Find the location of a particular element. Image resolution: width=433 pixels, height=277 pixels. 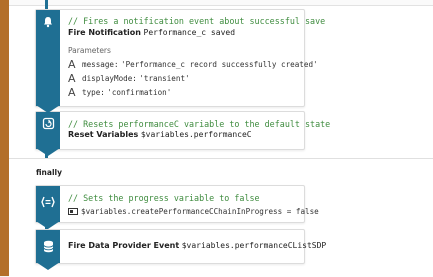

action-title: Fire Notification Performance_c saved is located at coordinates (151, 32).